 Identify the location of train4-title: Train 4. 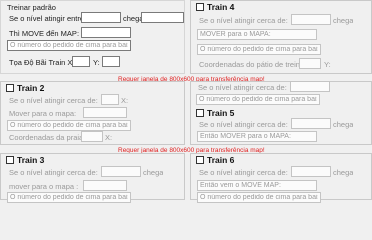
(221, 7).